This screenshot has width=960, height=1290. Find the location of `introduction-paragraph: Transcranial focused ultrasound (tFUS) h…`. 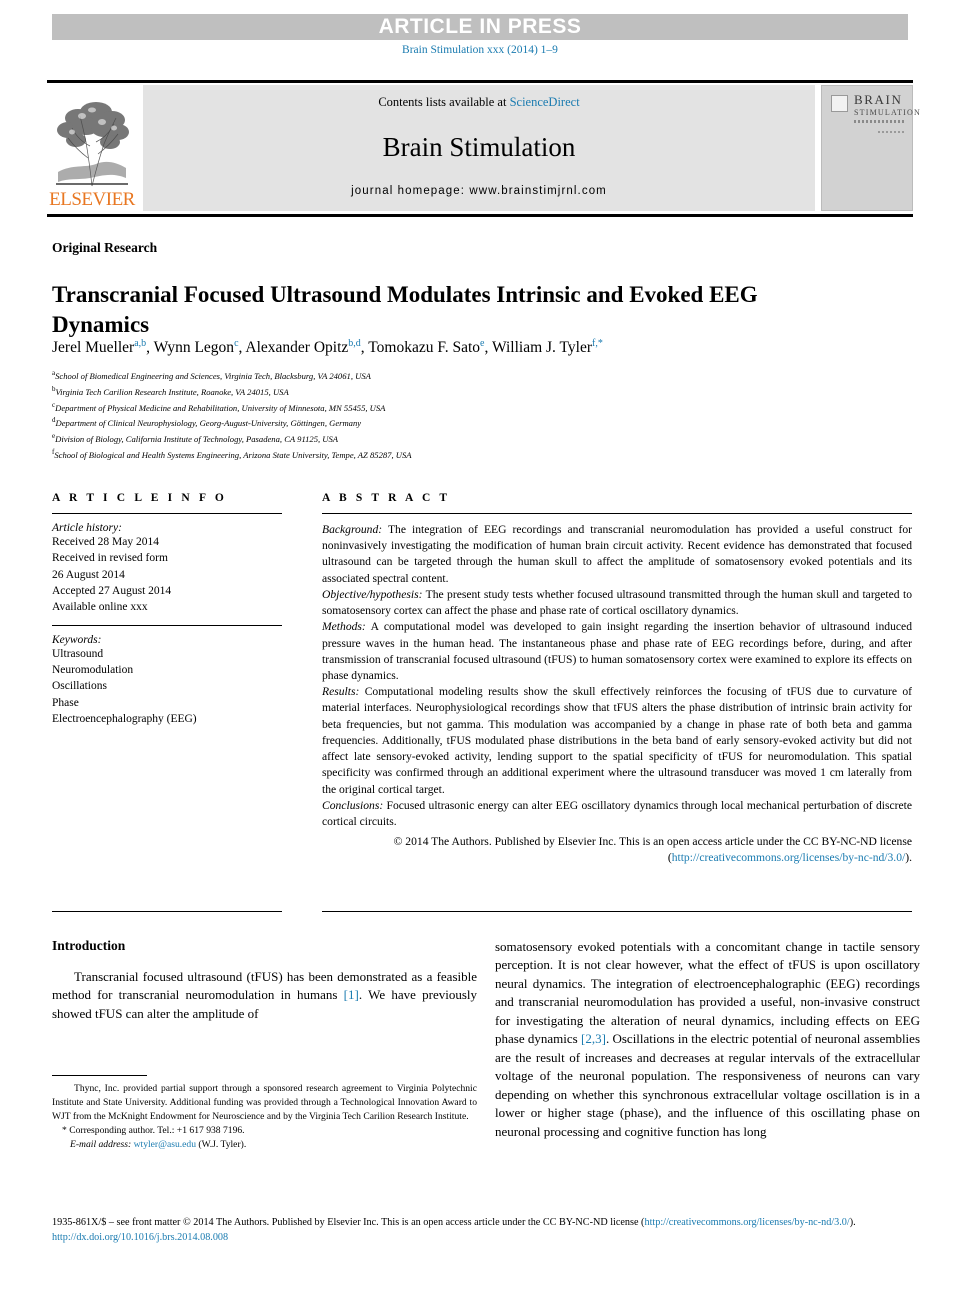

introduction-paragraph: Transcranial focused ultrasound (tFUS) h… is located at coordinates (264, 995).